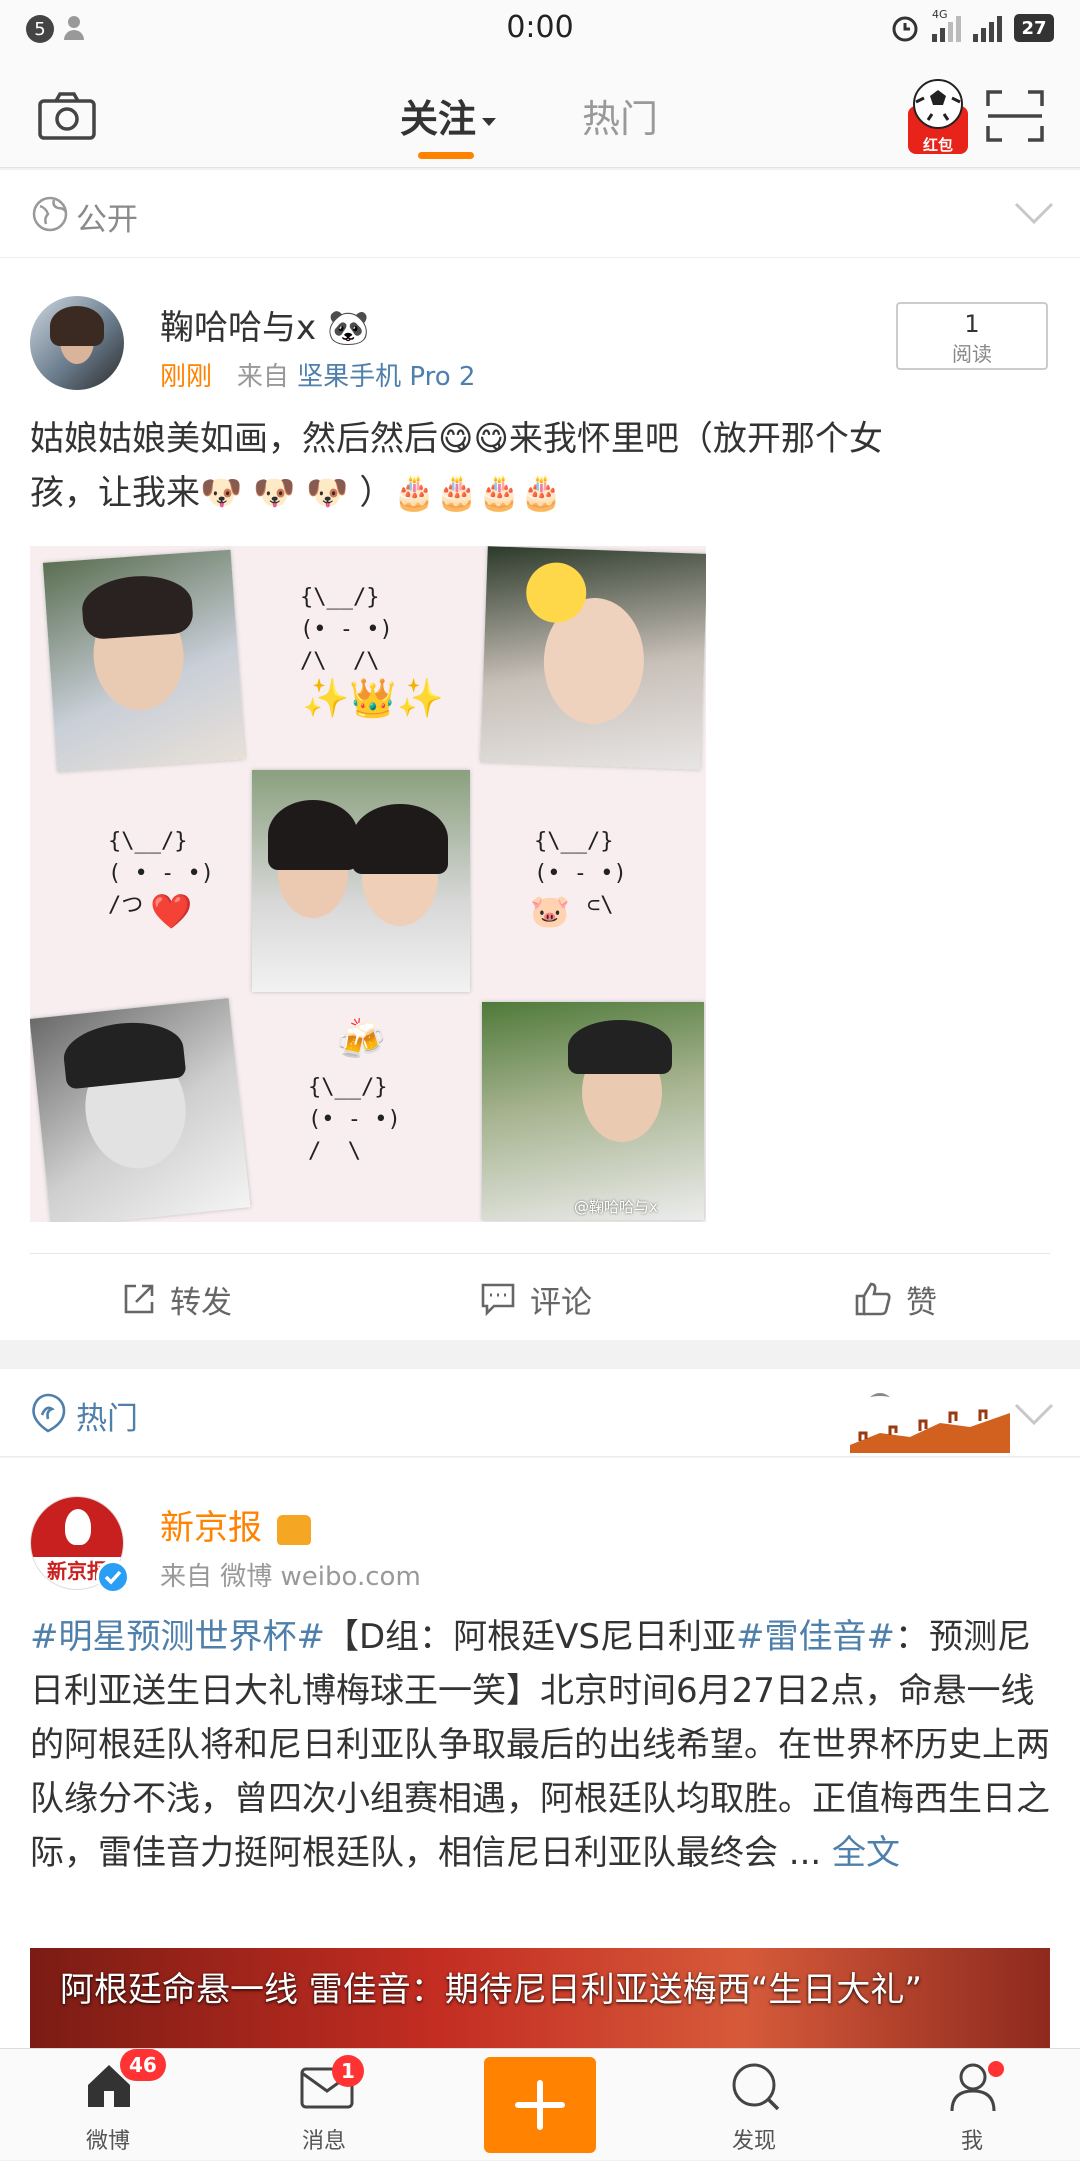  I want to click on read-count-box: 1 阅读, so click(972, 336).